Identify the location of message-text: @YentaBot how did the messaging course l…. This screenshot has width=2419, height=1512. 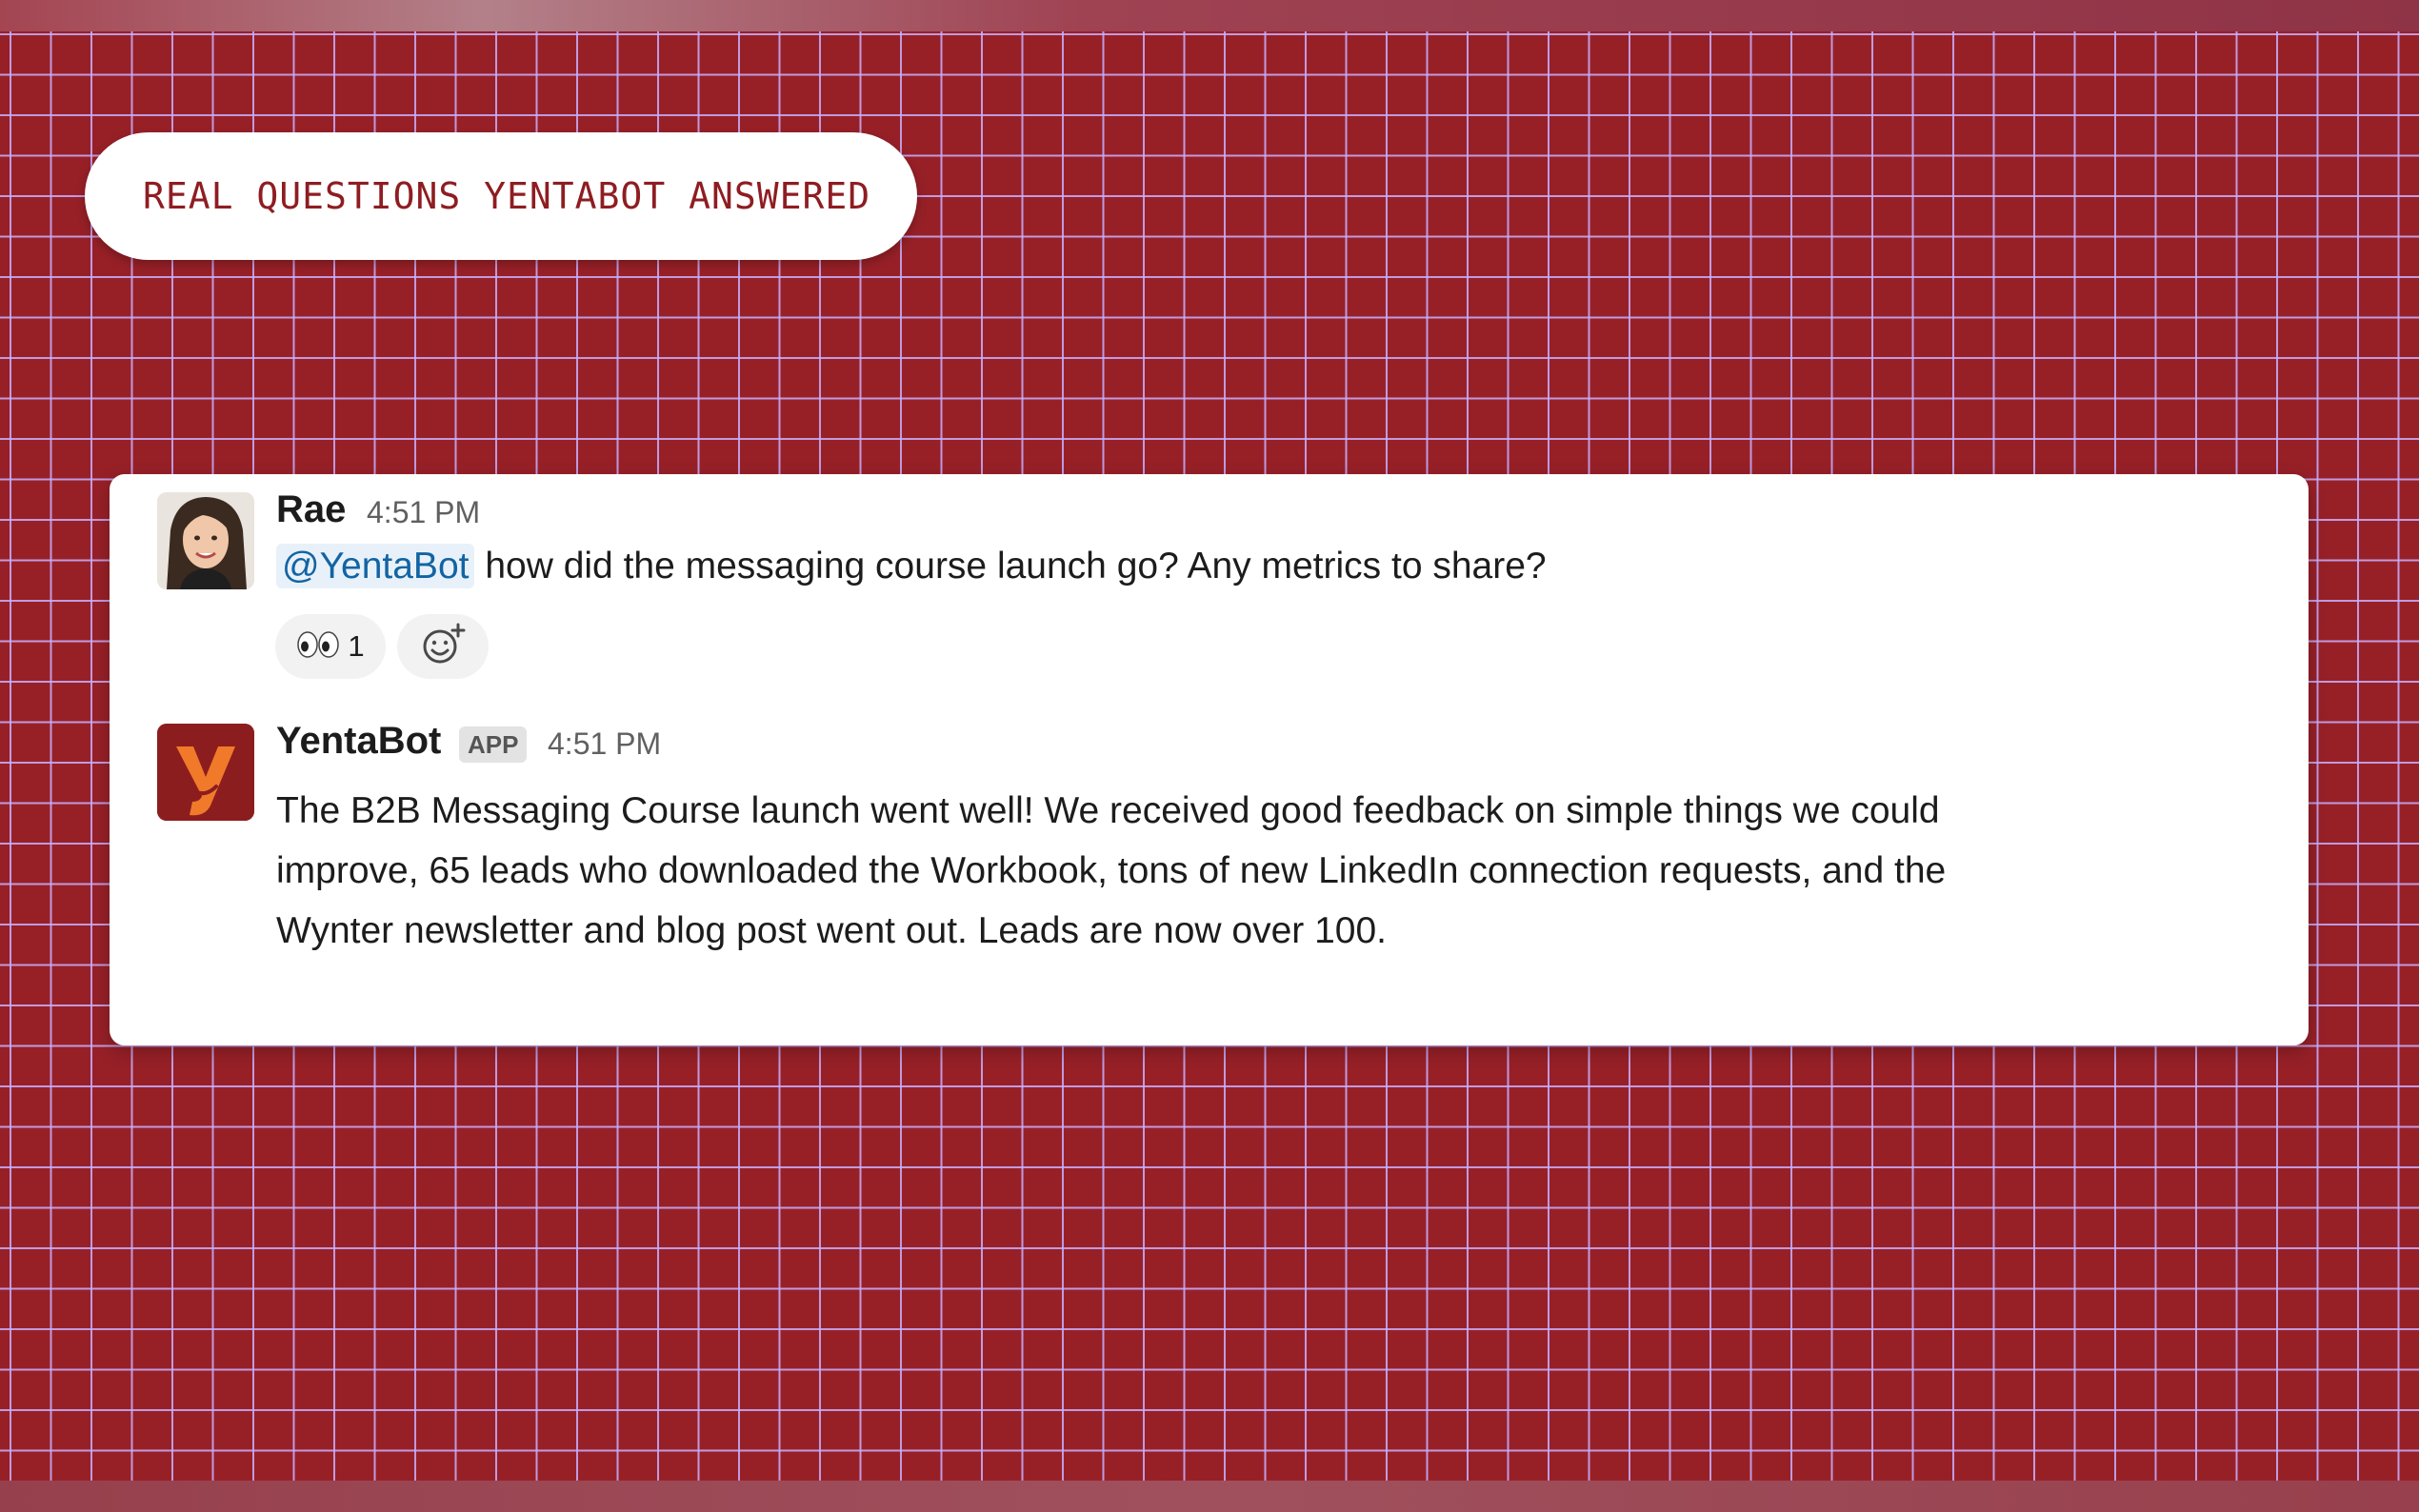
(911, 566).